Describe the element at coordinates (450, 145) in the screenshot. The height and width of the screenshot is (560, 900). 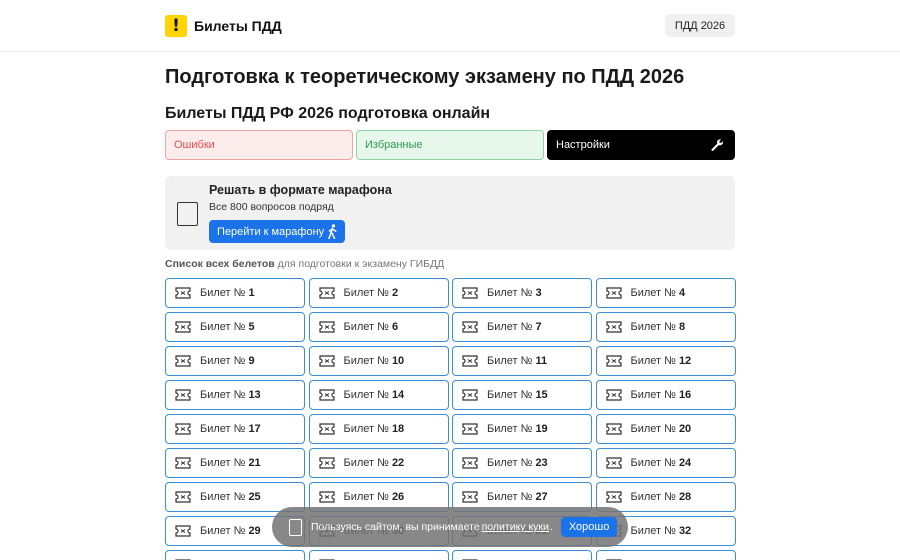
I see `favorites-button: Избранные` at that location.